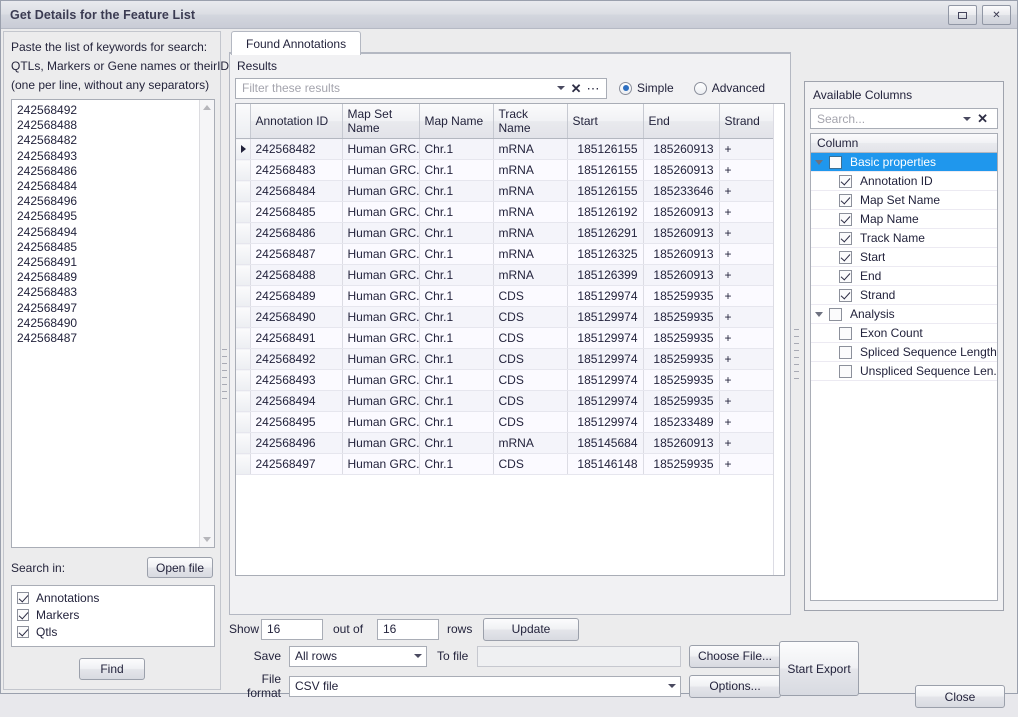 This screenshot has height=717, width=1018. Describe the element at coordinates (421, 88) in the screenshot. I see `filter-input: Filter these results ✕ ⋯` at that location.